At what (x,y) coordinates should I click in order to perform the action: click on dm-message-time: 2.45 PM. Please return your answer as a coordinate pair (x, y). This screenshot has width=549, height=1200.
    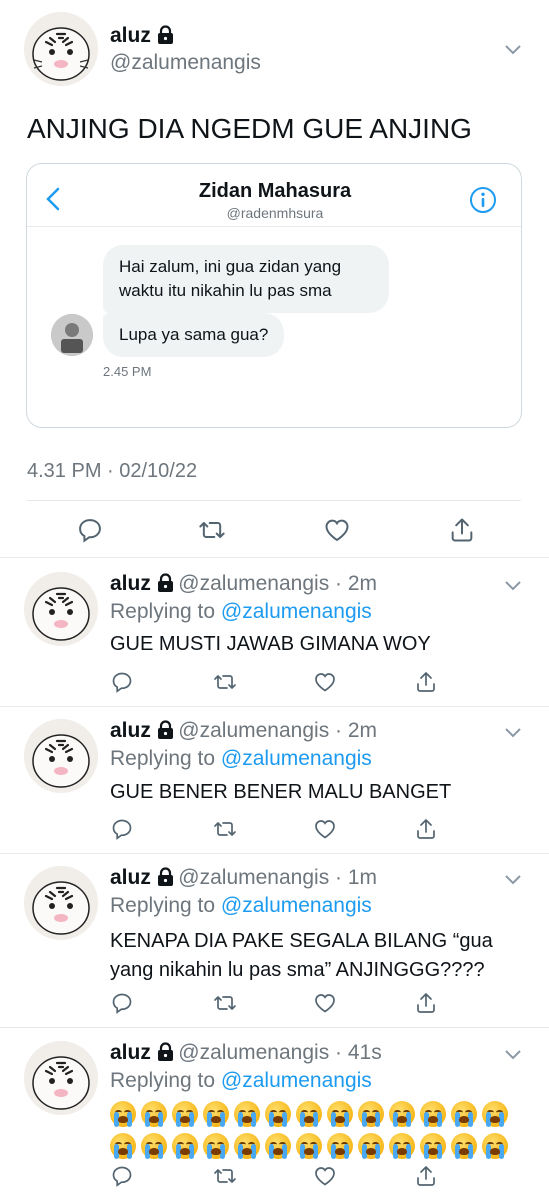
    Looking at the image, I should click on (127, 371).